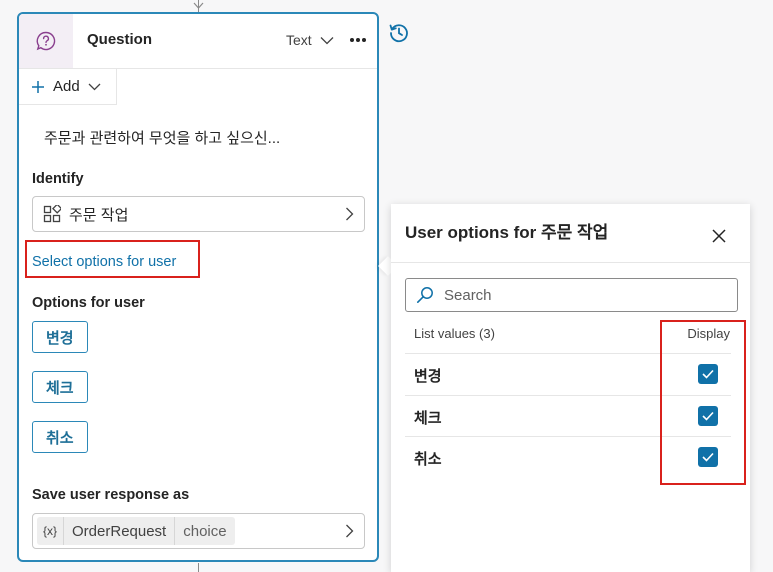  Describe the element at coordinates (111, 495) in the screenshot. I see `save-response-label: Save user response as` at that location.